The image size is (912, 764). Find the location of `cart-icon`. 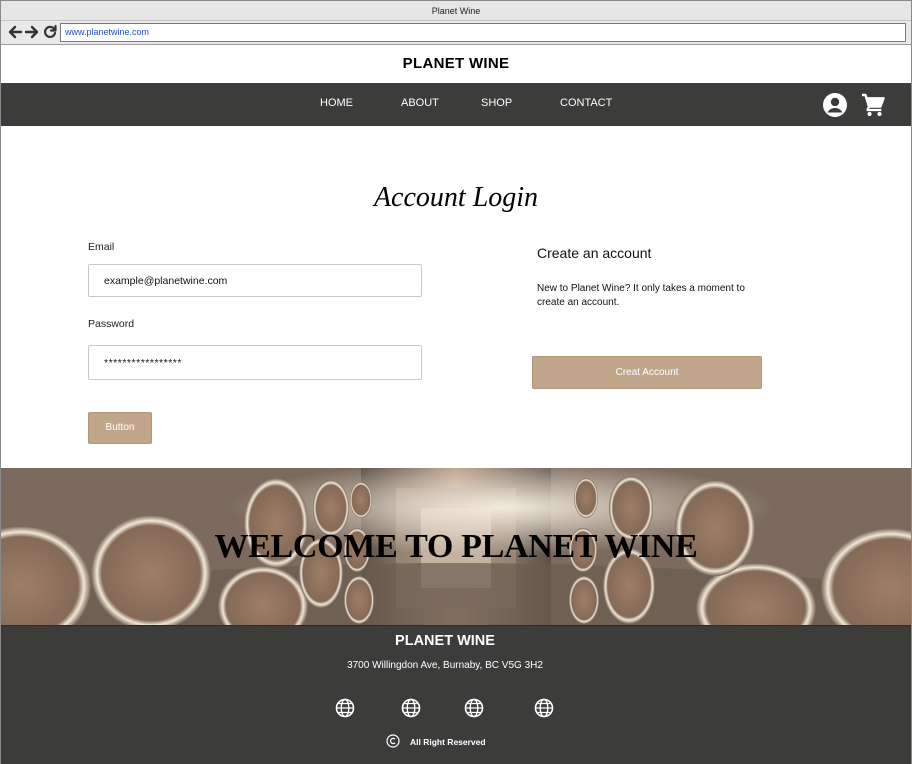

cart-icon is located at coordinates (873, 105).